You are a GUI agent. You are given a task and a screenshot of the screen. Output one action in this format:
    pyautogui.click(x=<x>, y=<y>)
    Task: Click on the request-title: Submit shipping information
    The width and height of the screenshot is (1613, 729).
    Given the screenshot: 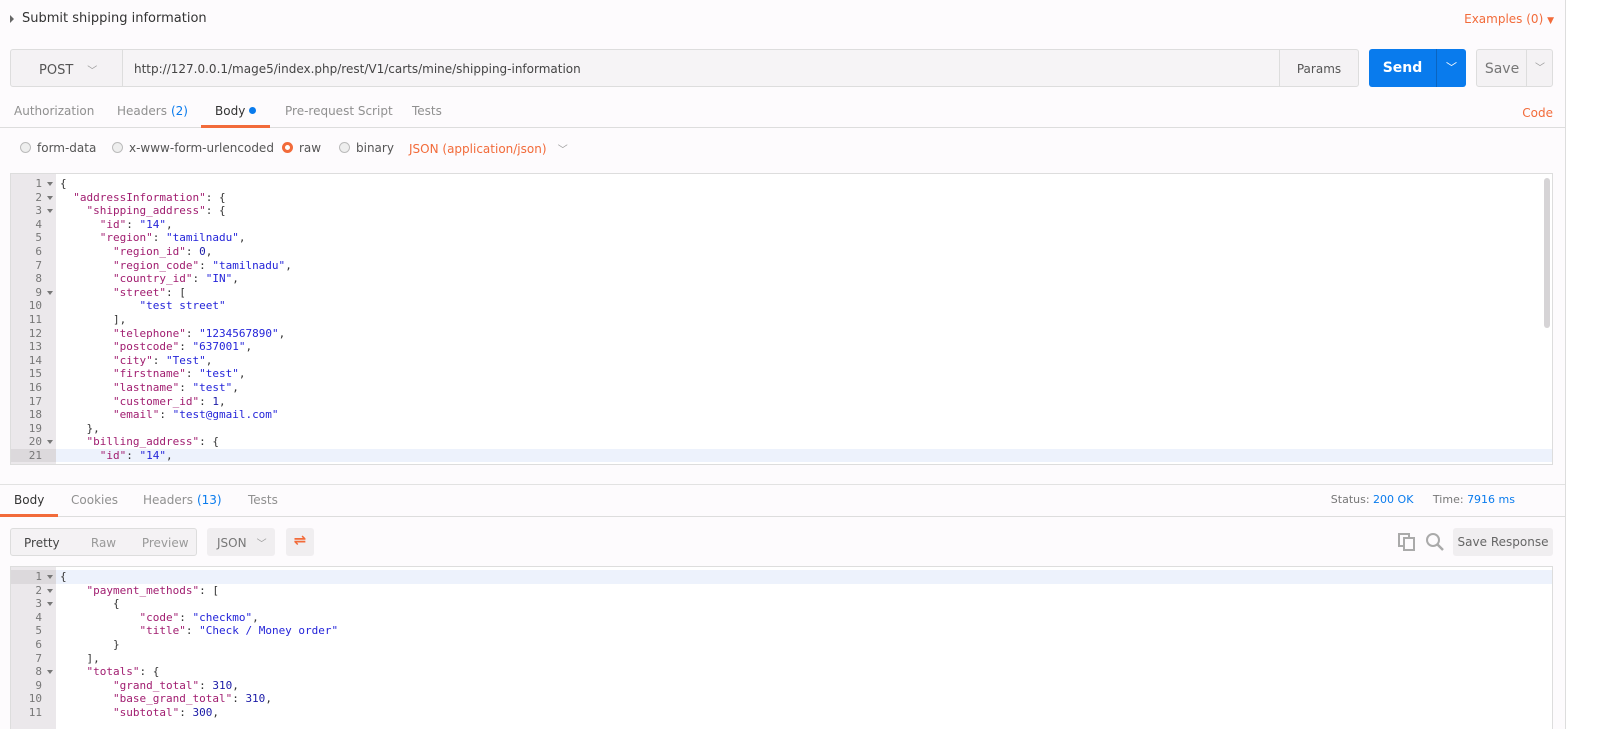 What is the action you would take?
    pyautogui.click(x=114, y=18)
    